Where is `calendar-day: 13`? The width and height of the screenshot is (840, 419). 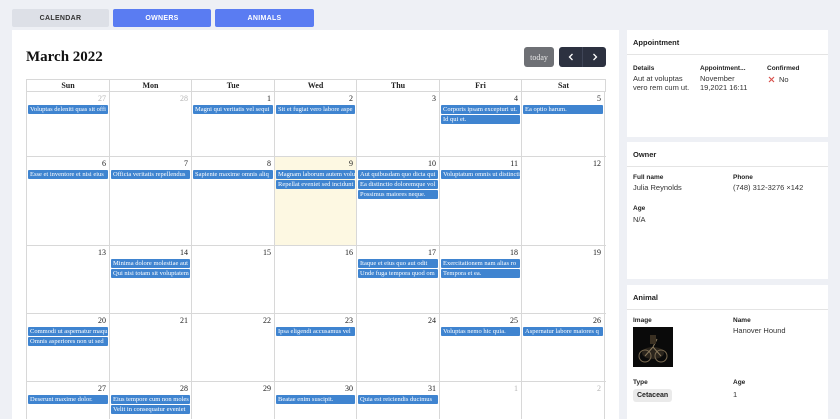
calendar-day: 13 is located at coordinates (68, 279).